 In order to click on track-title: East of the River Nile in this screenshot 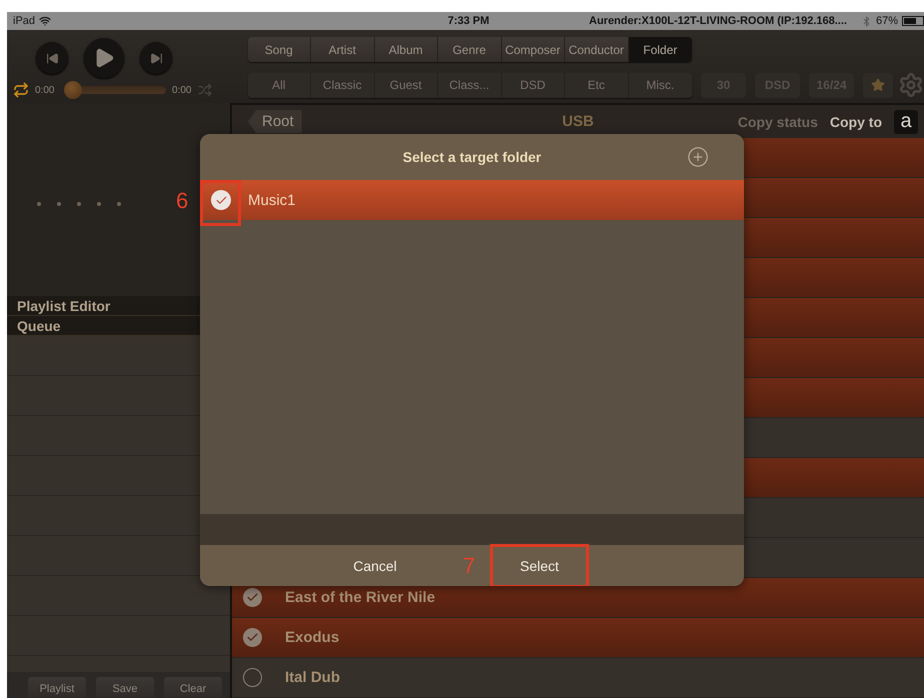, I will do `click(360, 597)`.